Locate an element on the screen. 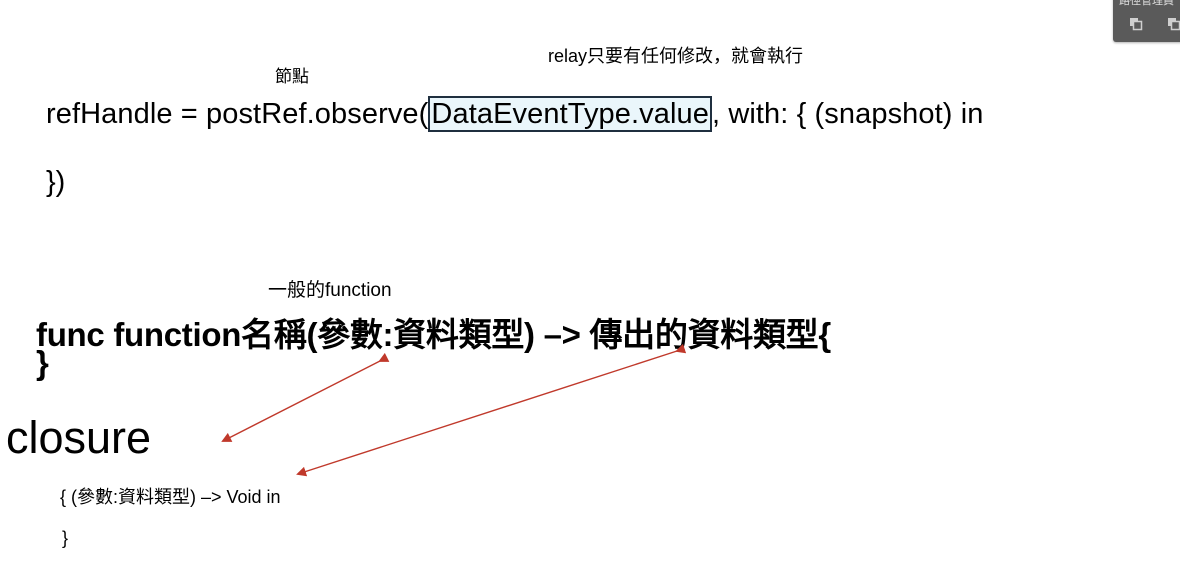 This screenshot has height=579, width=1180. annotation-arrows is located at coordinates (454, 410).